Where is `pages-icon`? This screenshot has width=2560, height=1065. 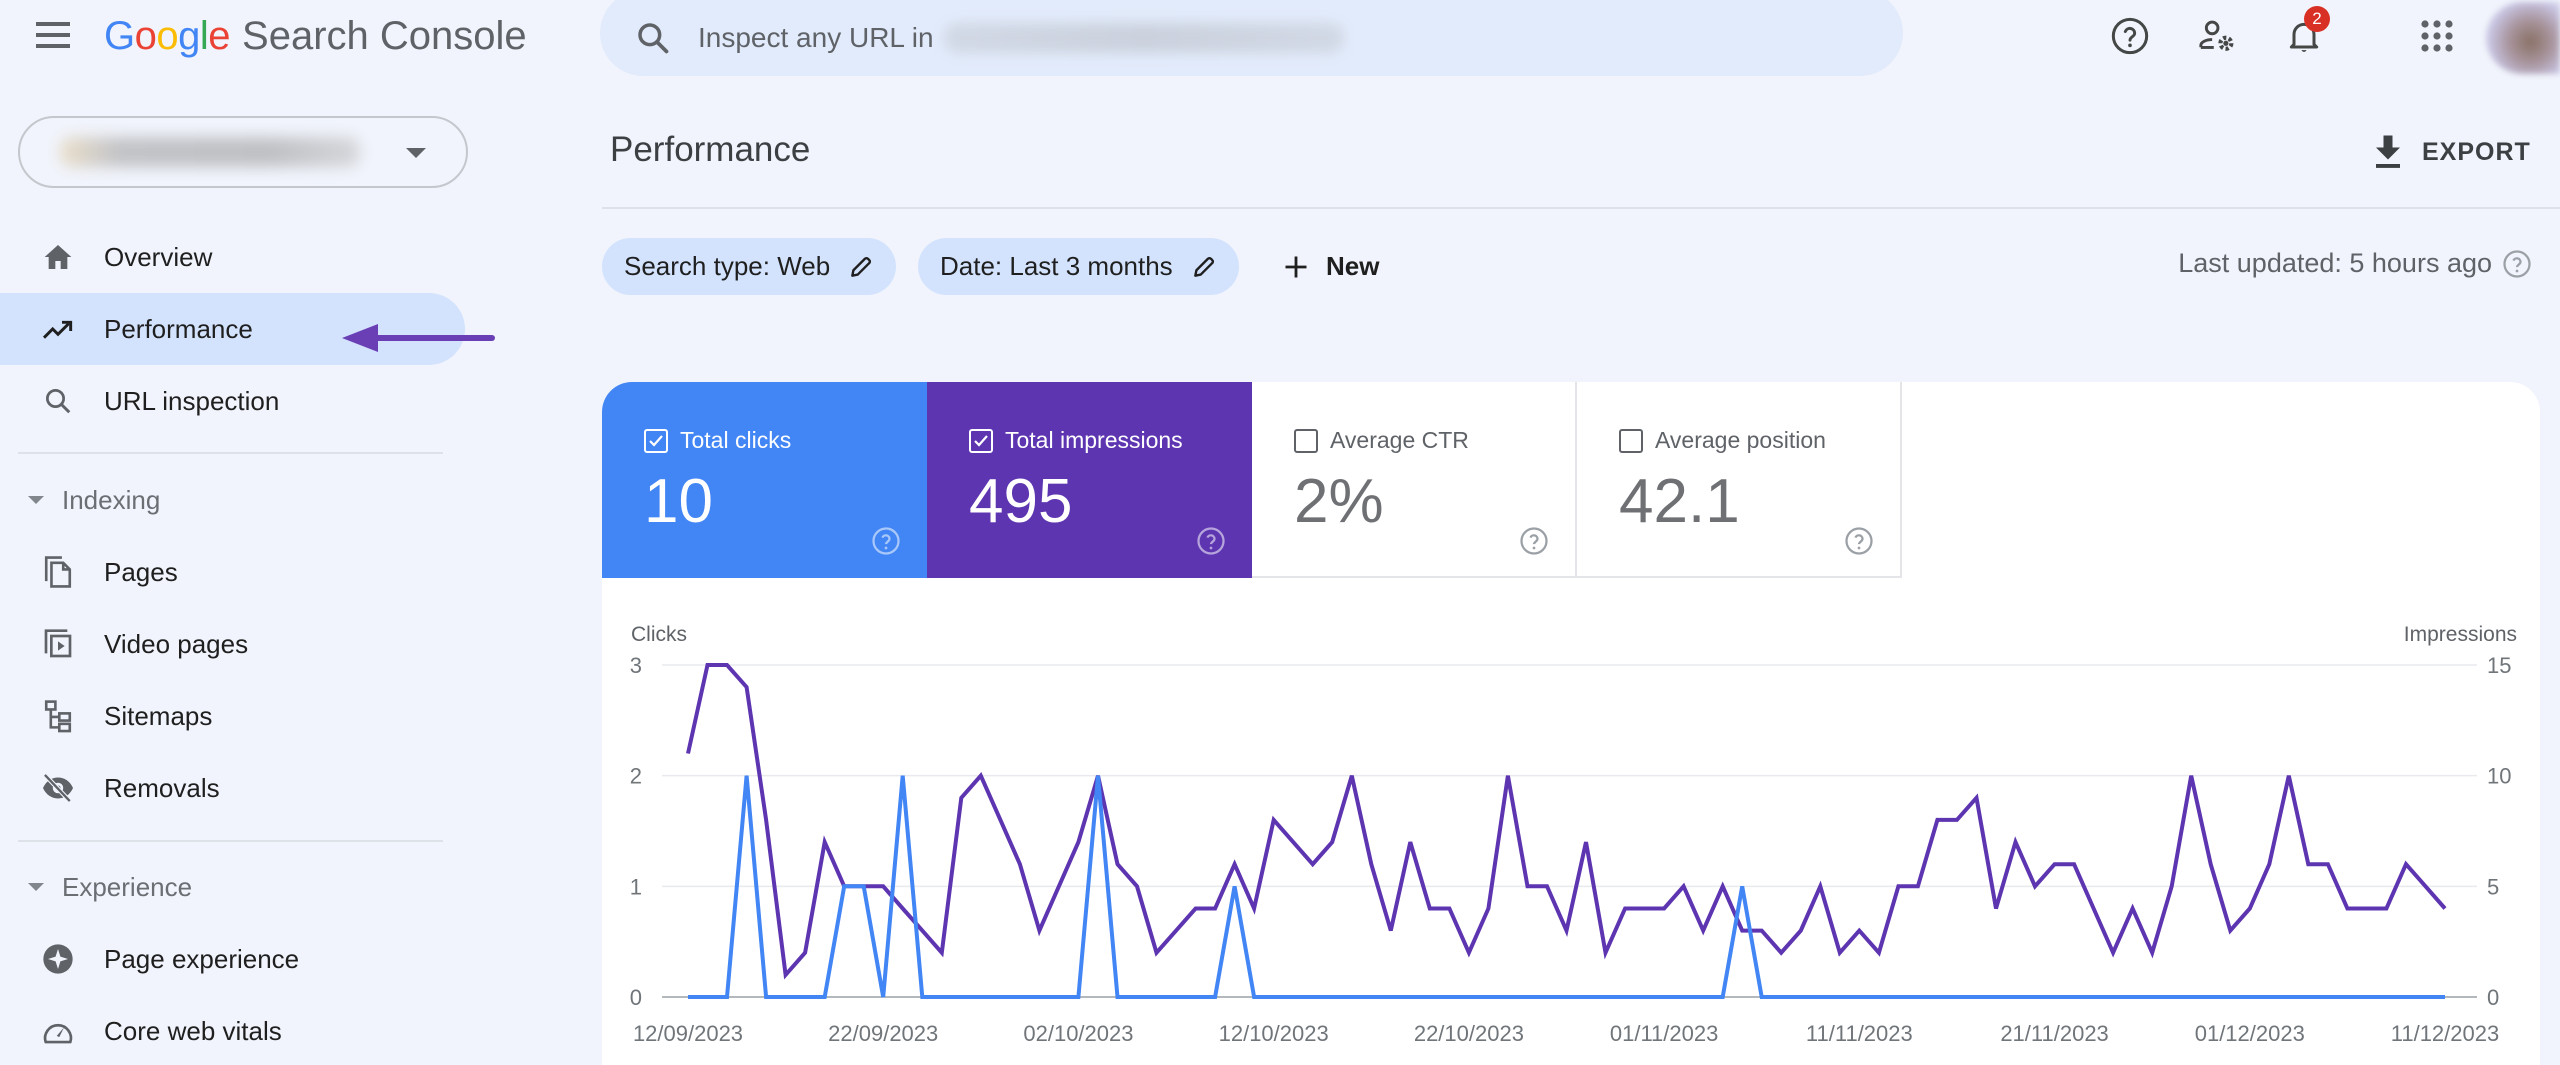 pages-icon is located at coordinates (58, 572).